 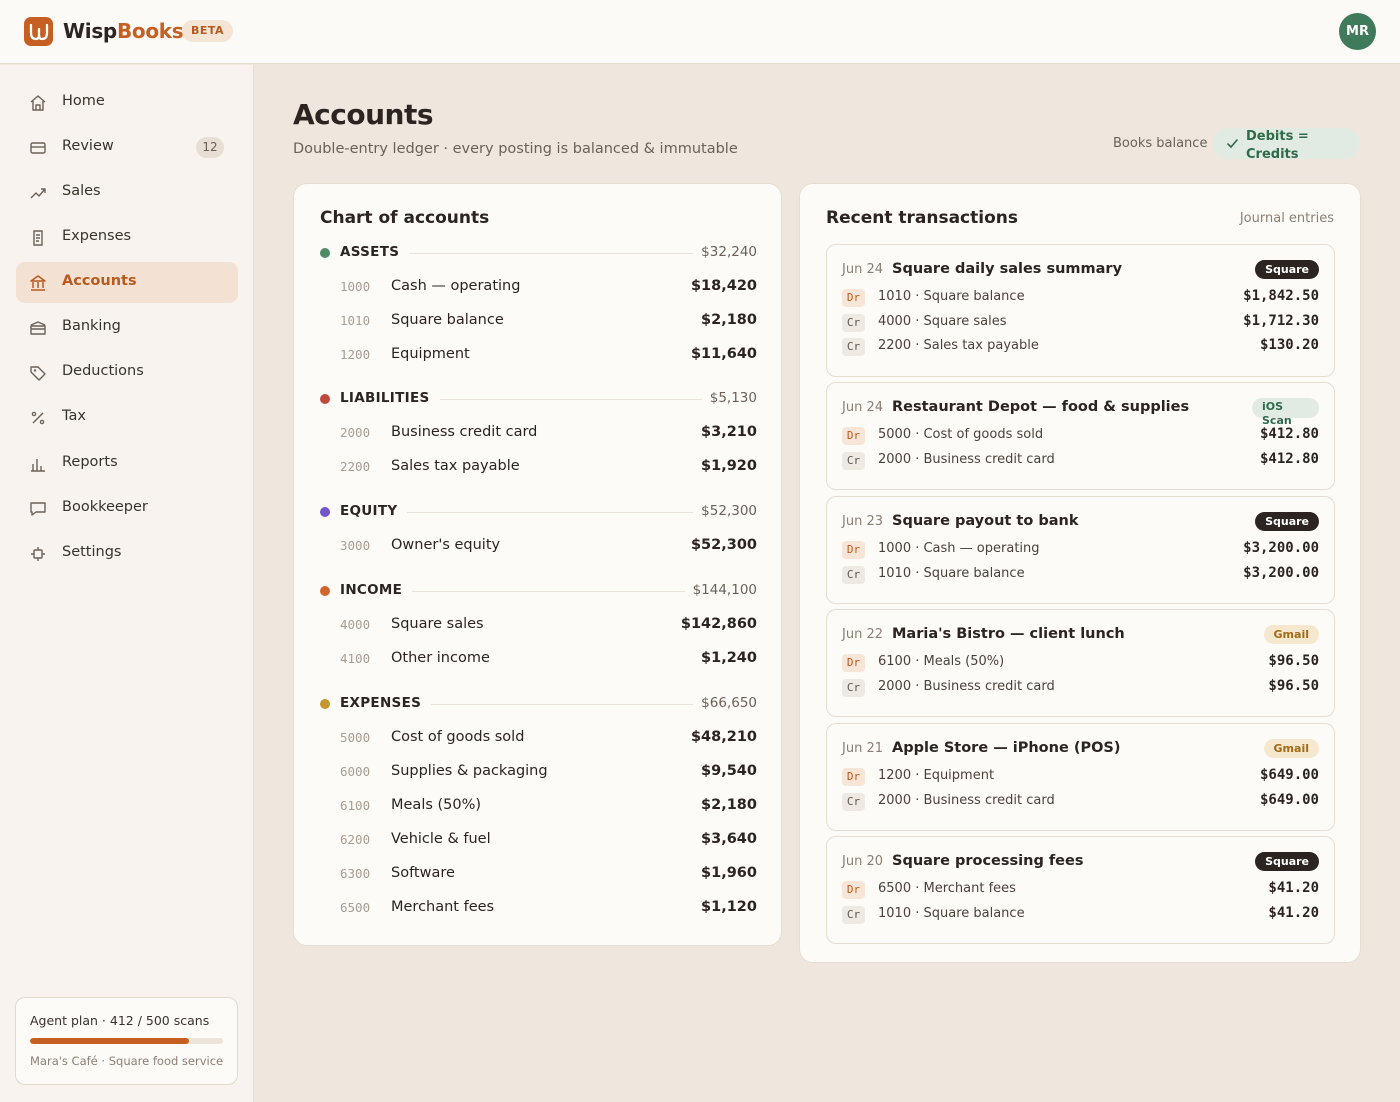 I want to click on sidebar-item-sales: Sales, so click(x=127, y=192).